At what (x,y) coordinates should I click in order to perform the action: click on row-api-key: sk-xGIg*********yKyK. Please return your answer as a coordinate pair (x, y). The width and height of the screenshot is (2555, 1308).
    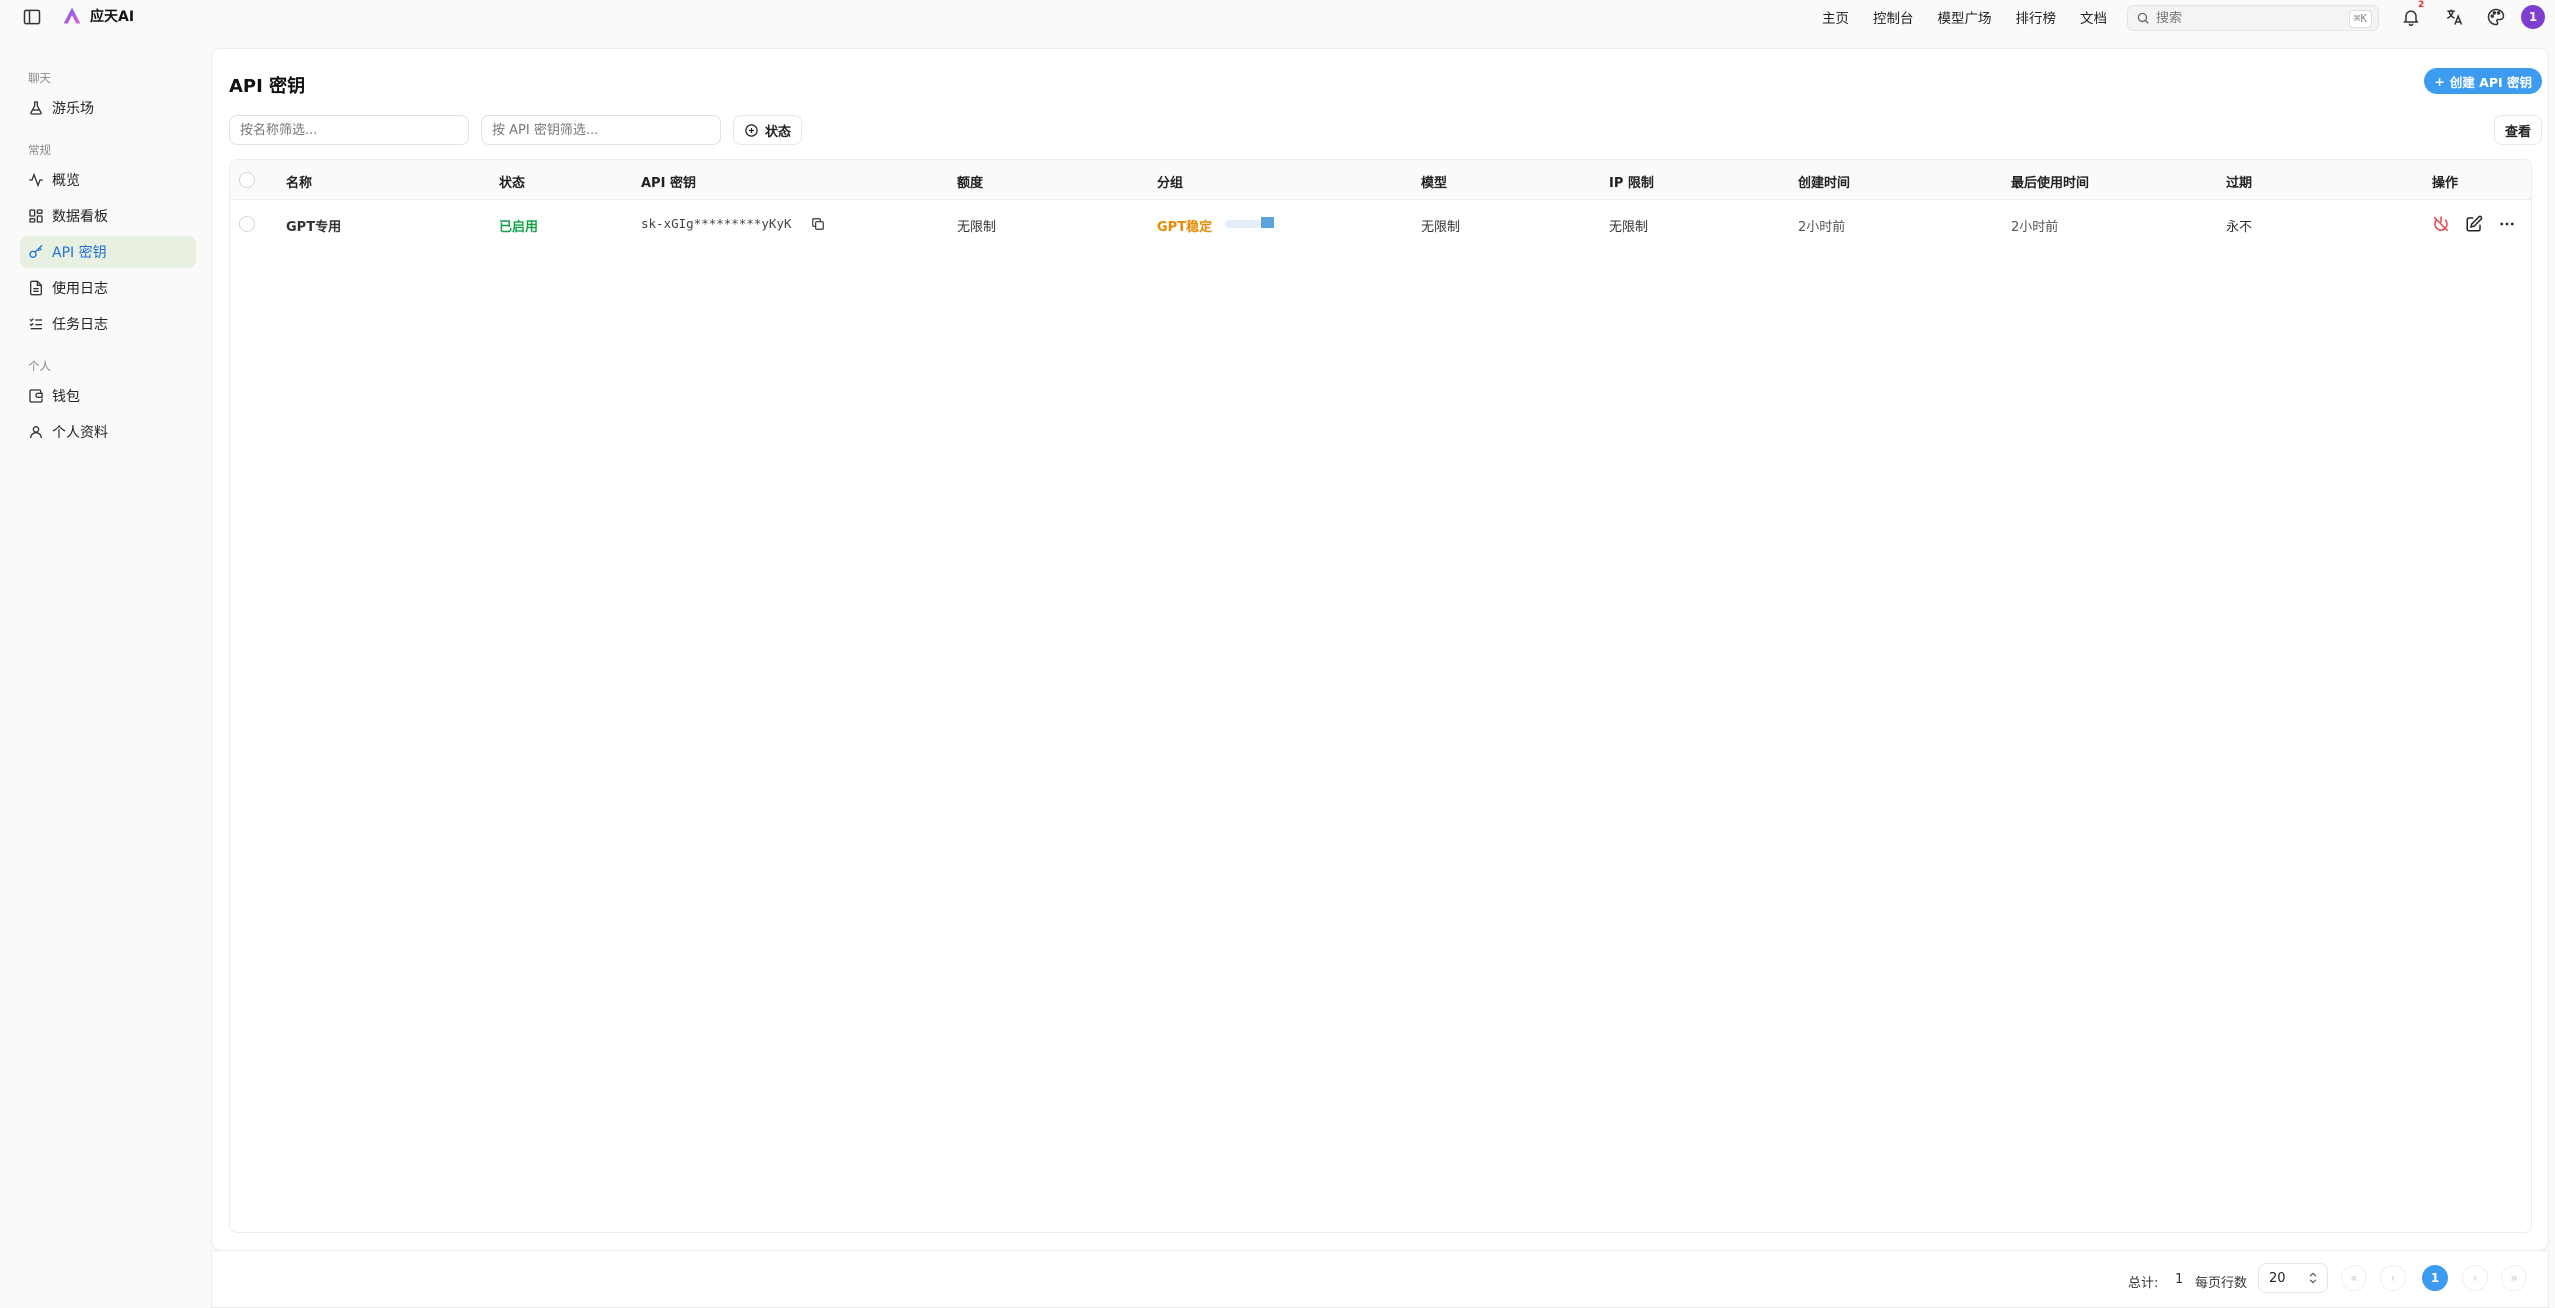
    Looking at the image, I should click on (716, 223).